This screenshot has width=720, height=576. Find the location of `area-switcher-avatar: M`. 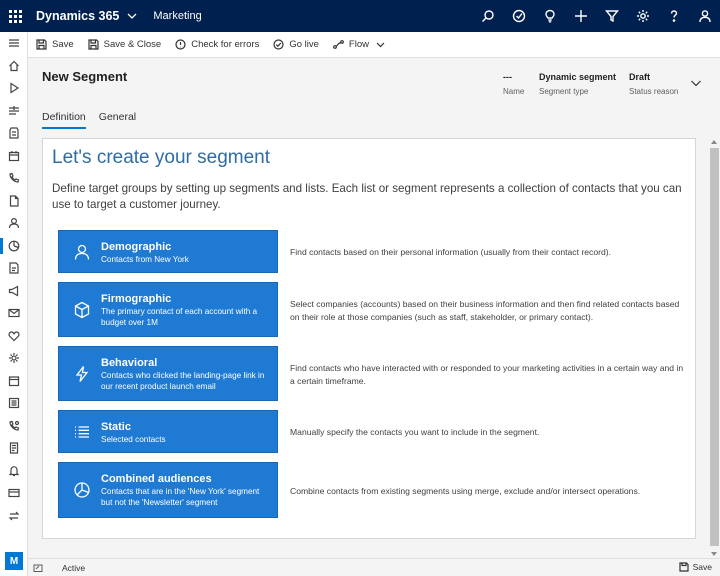

area-switcher-avatar: M is located at coordinates (14, 561).